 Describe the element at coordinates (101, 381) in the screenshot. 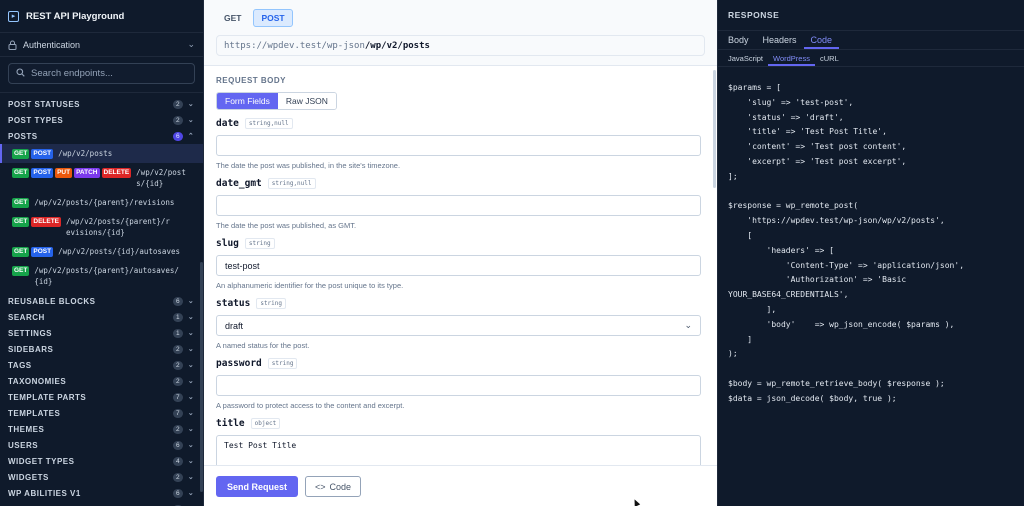

I see `category-taxonomies: TAXONOMIES 2 ⌄` at that location.